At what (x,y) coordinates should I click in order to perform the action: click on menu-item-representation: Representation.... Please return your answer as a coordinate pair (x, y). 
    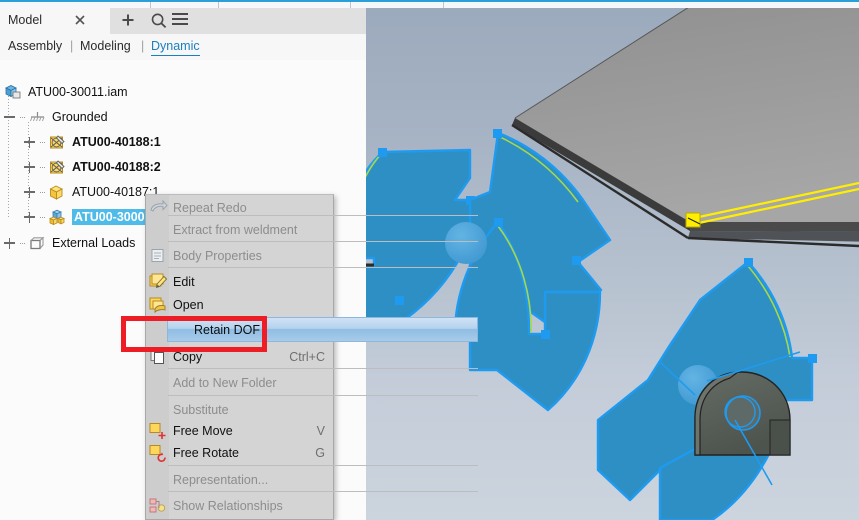
    Looking at the image, I should click on (239, 479).